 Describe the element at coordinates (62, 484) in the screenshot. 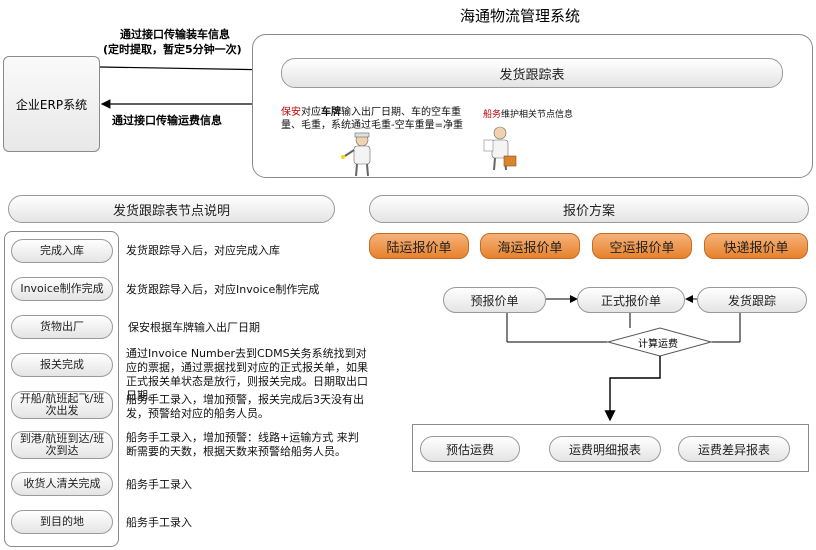

I see `node-consignee-clearance: 收货人清关完成` at that location.